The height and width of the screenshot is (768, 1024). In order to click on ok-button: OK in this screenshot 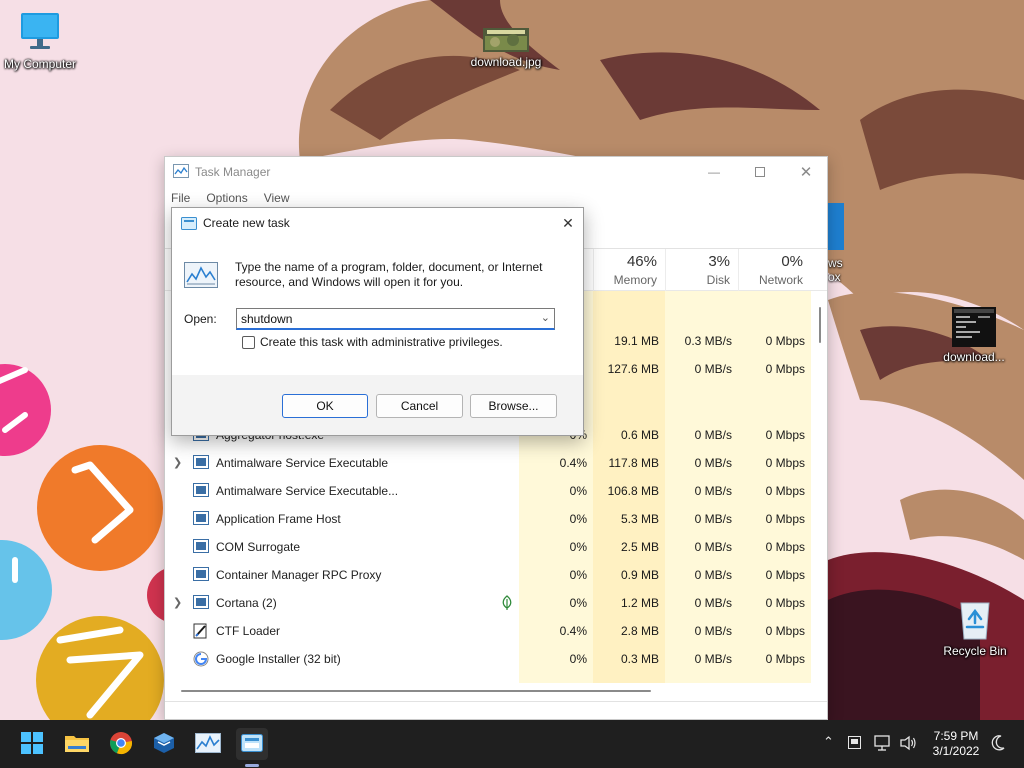, I will do `click(325, 406)`.